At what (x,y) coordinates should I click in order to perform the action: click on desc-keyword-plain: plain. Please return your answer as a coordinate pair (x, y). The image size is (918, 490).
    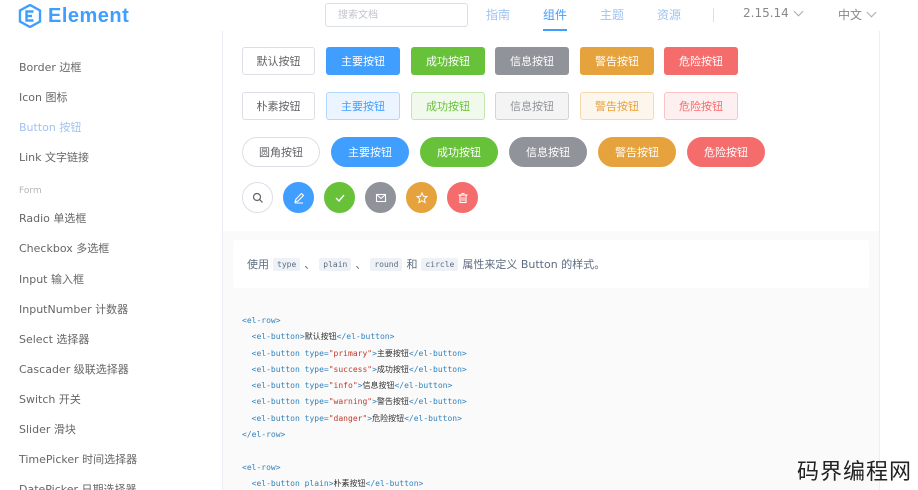
    Looking at the image, I should click on (335, 264).